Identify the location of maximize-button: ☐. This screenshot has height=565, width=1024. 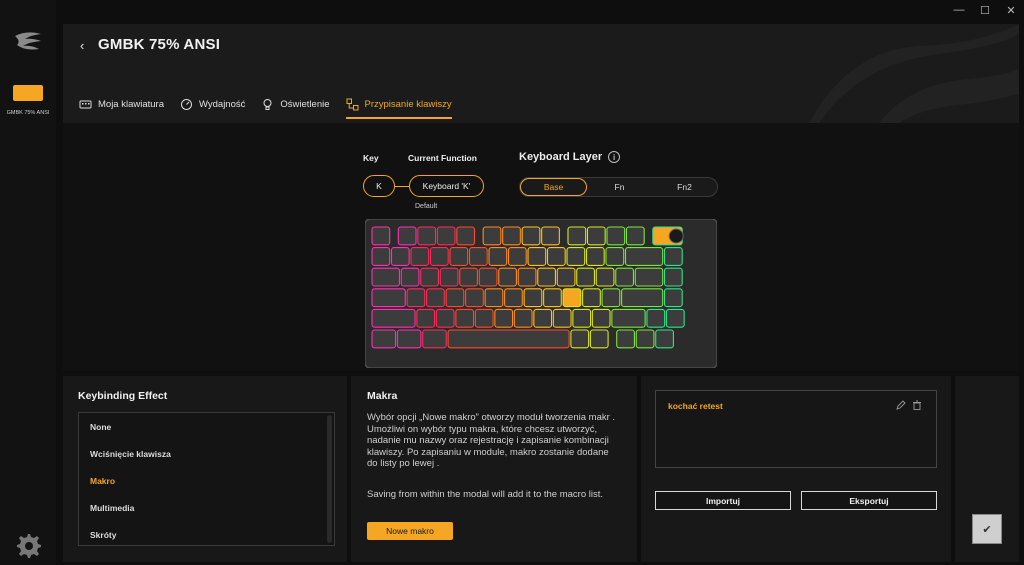
(985, 10).